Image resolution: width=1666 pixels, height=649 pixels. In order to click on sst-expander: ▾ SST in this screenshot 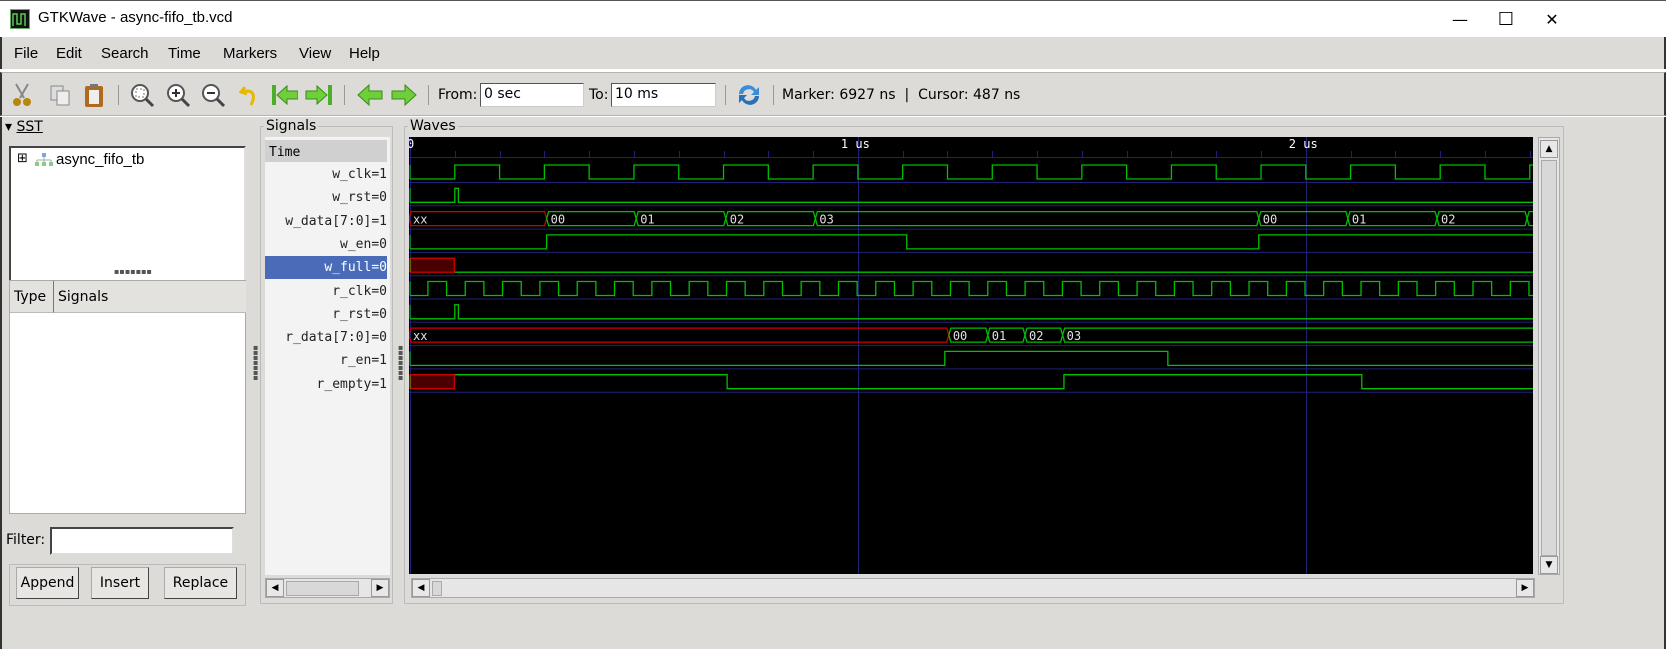, I will do `click(24, 127)`.